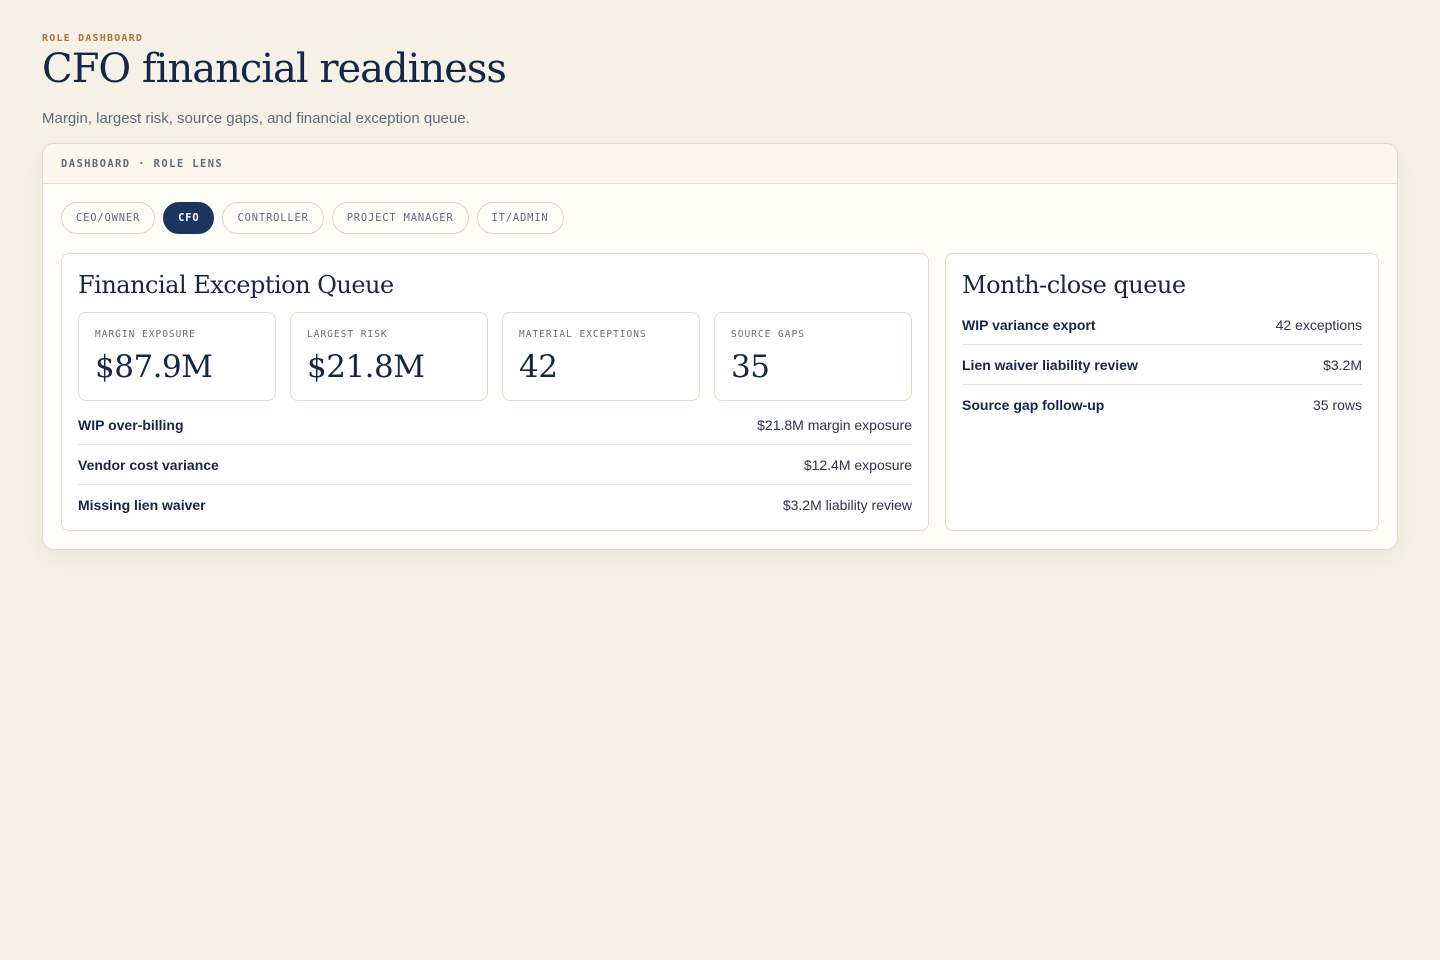 The height and width of the screenshot is (960, 1440). What do you see at coordinates (189, 218) in the screenshot?
I see `tab-cfo: CFO` at bounding box center [189, 218].